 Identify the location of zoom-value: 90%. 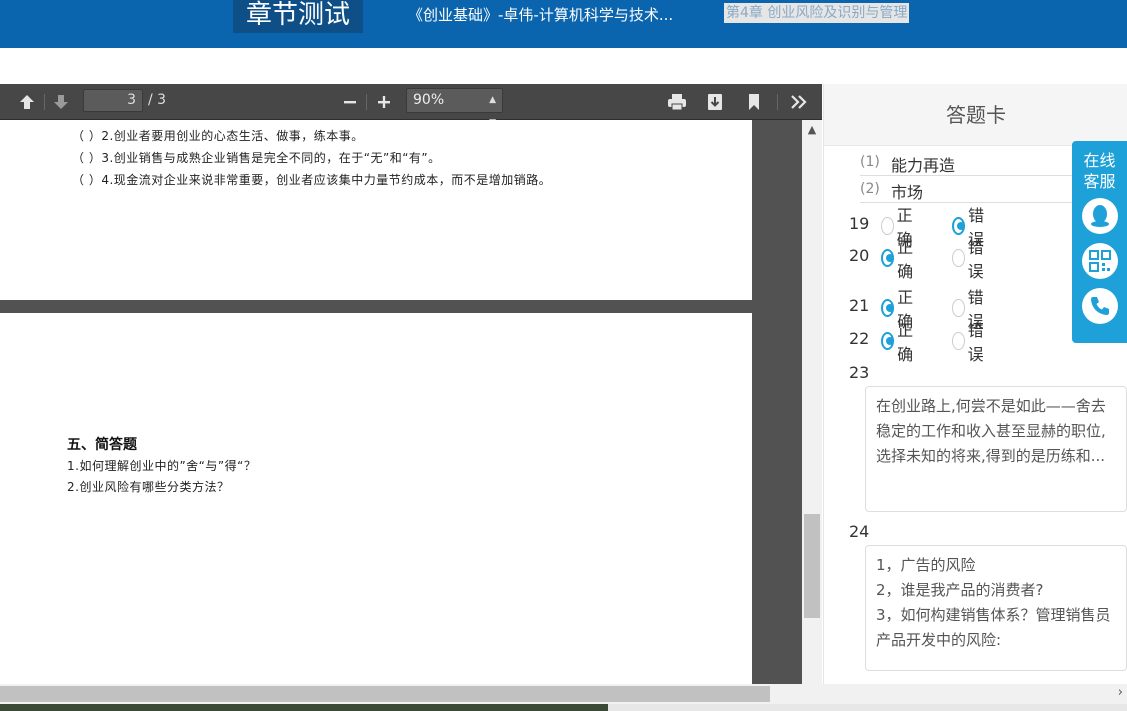
(429, 100).